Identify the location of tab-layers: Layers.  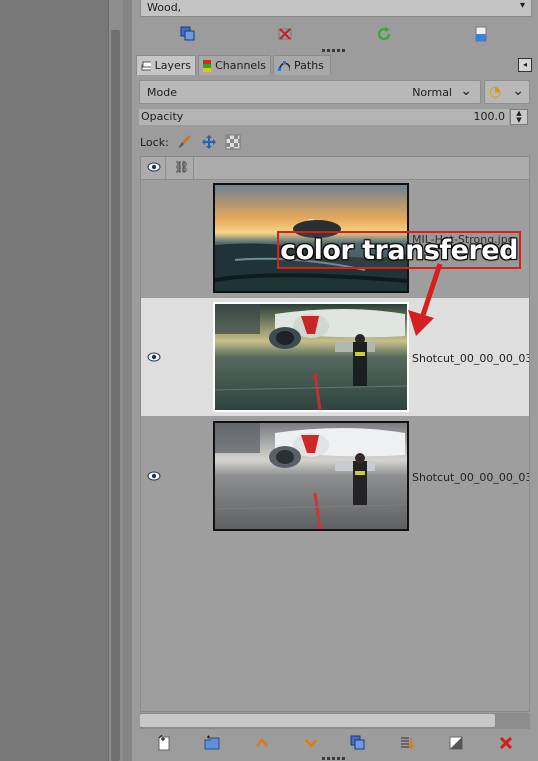
(166, 65).